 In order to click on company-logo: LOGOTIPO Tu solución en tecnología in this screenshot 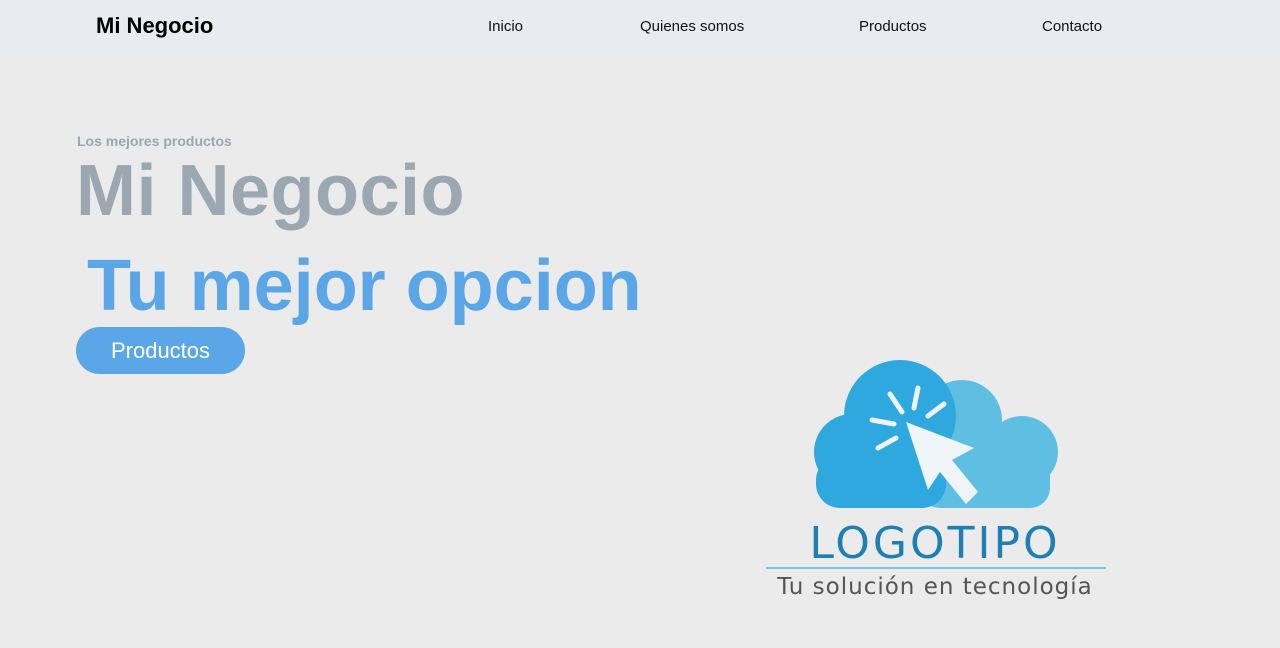, I will do `click(935, 482)`.